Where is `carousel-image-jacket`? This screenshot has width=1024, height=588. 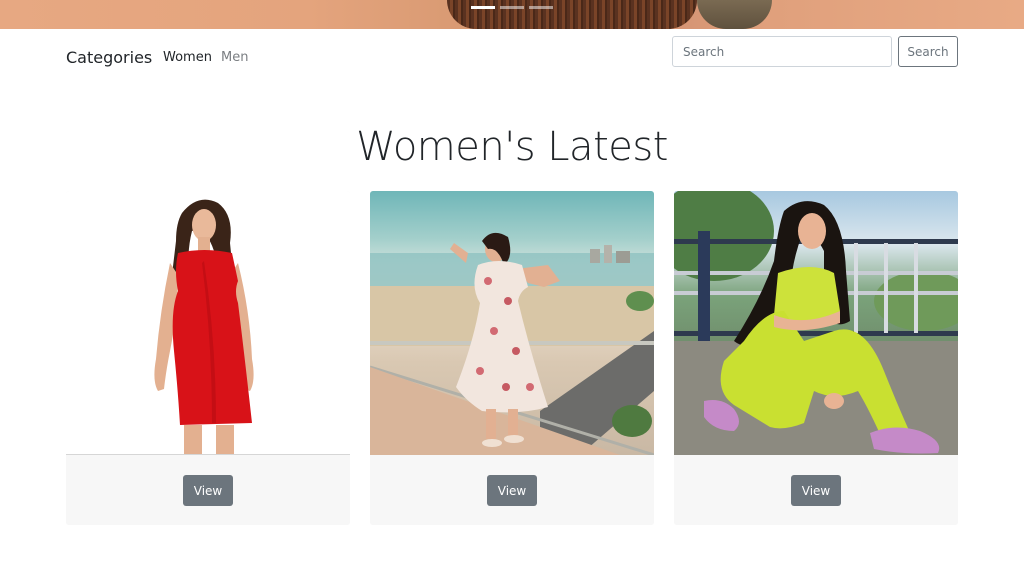 carousel-image-jacket is located at coordinates (734, 14).